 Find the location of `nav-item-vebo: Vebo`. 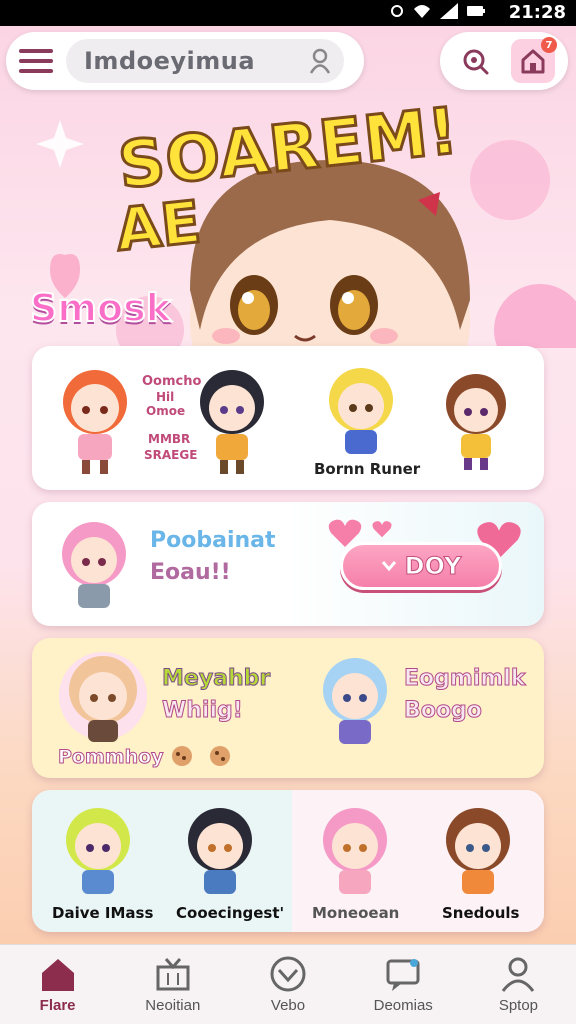

nav-item-vebo: Vebo is located at coordinates (287, 984).